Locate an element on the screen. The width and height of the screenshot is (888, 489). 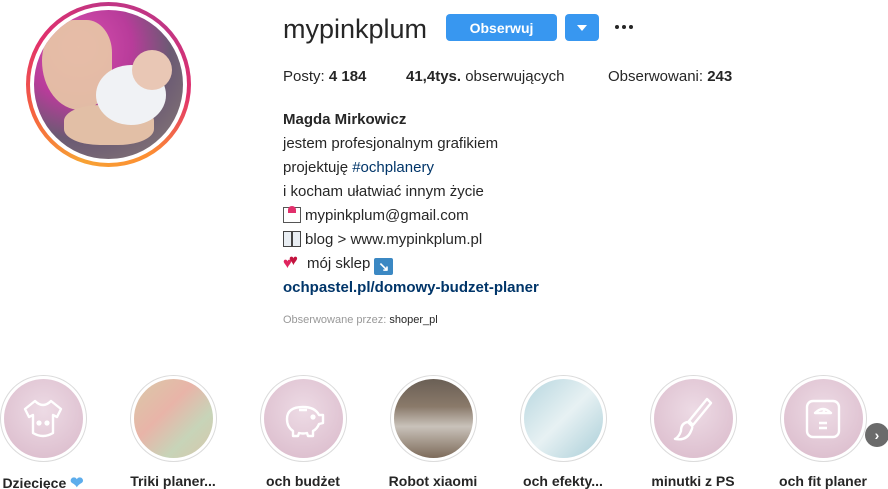
bio-external-link: ochpastel.pl/domowy-budzet-planer is located at coordinates (411, 288).